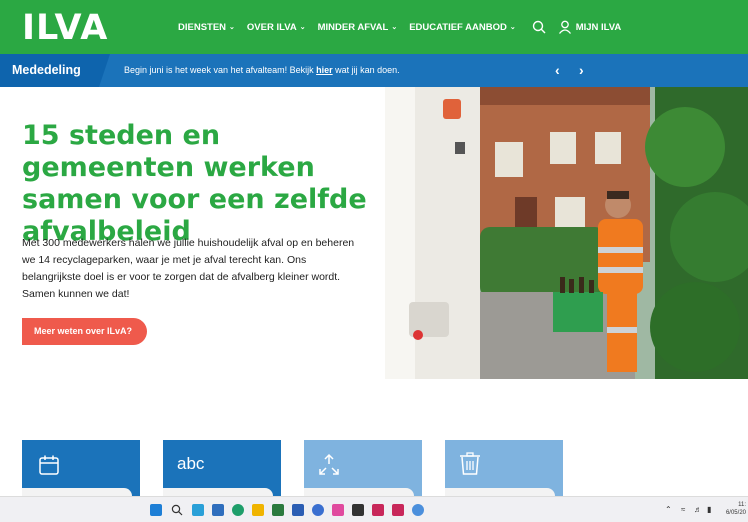 The width and height of the screenshot is (748, 522). I want to click on logo: ILVA, so click(65, 28).